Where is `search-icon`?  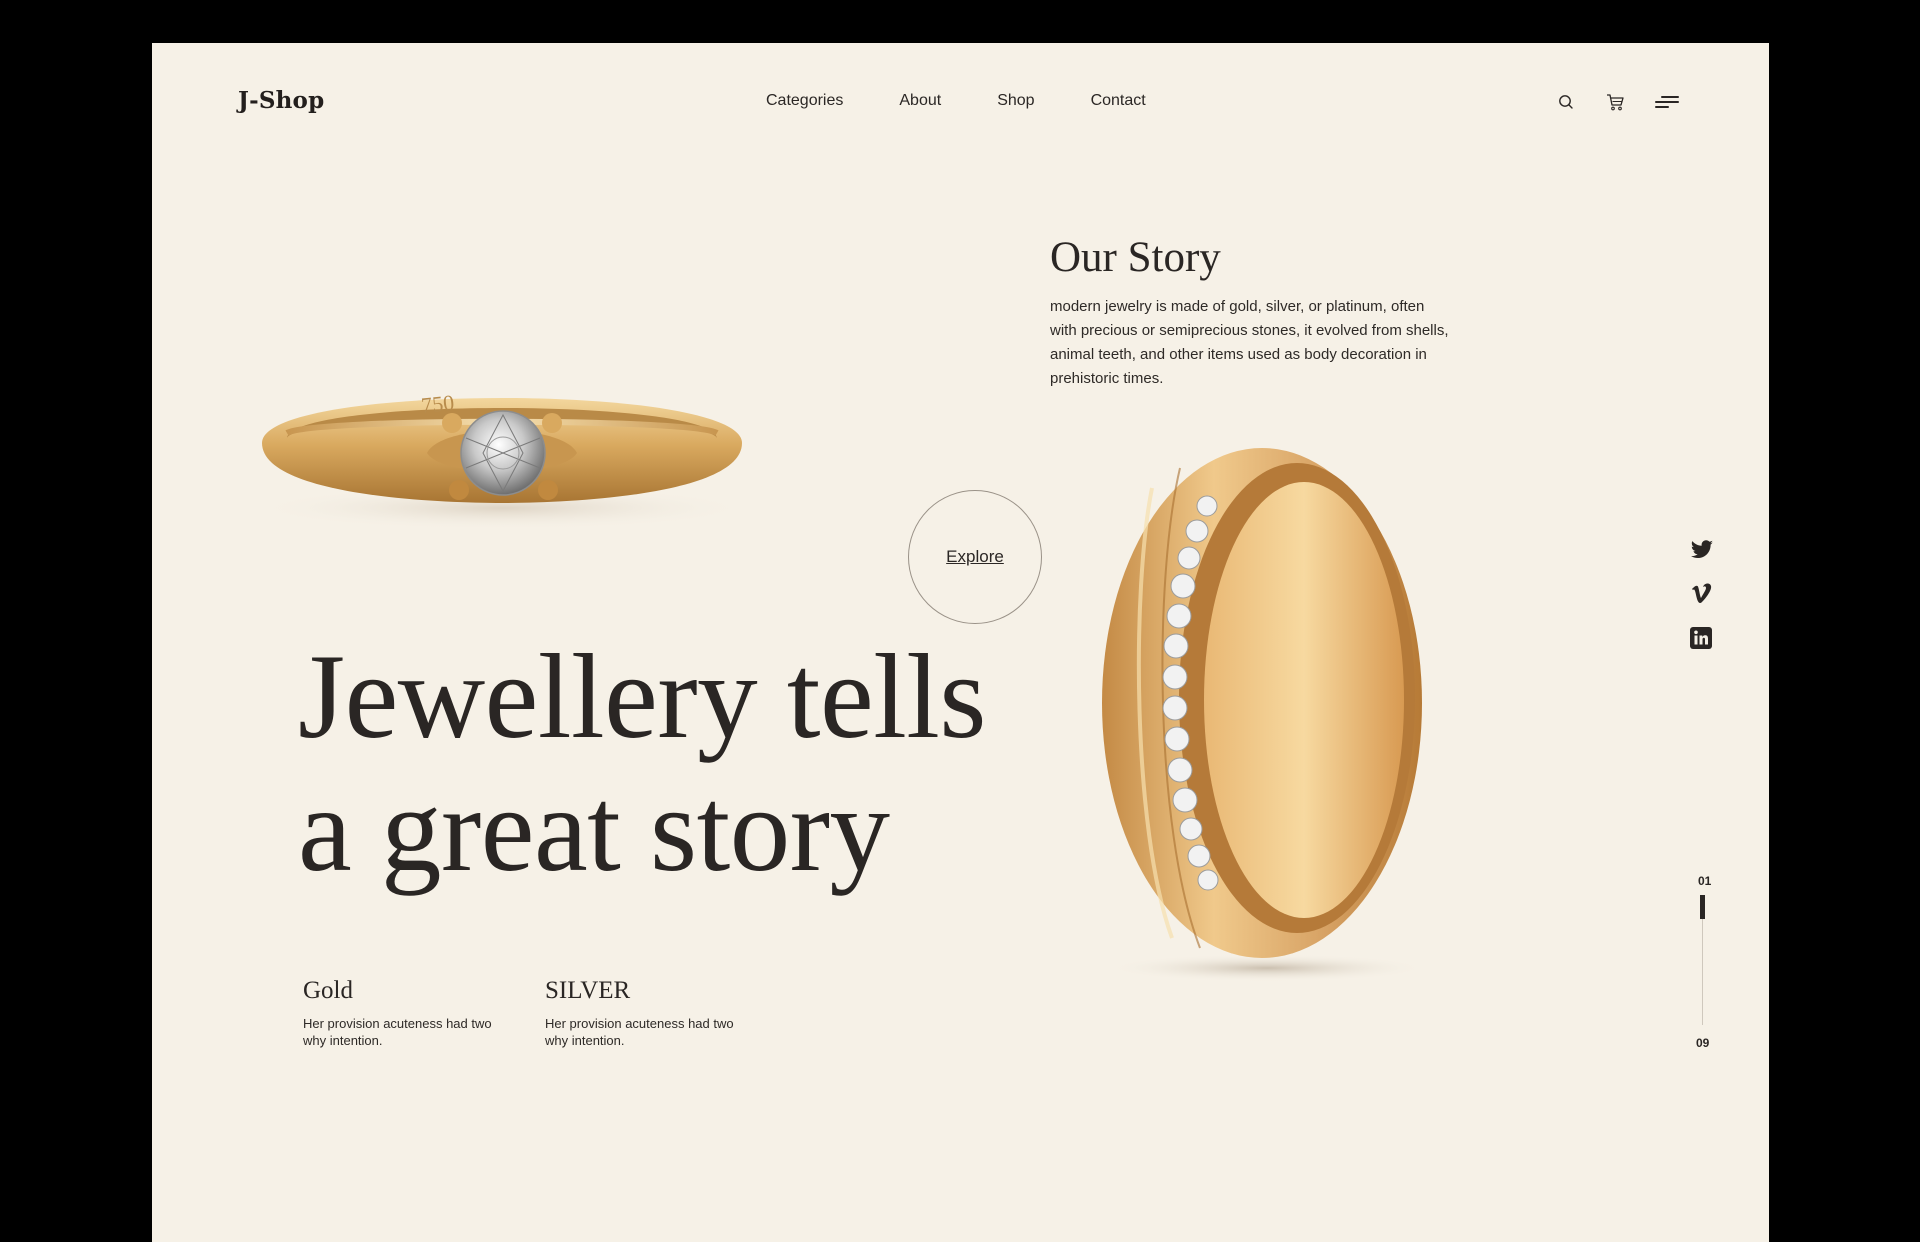
search-icon is located at coordinates (1566, 102).